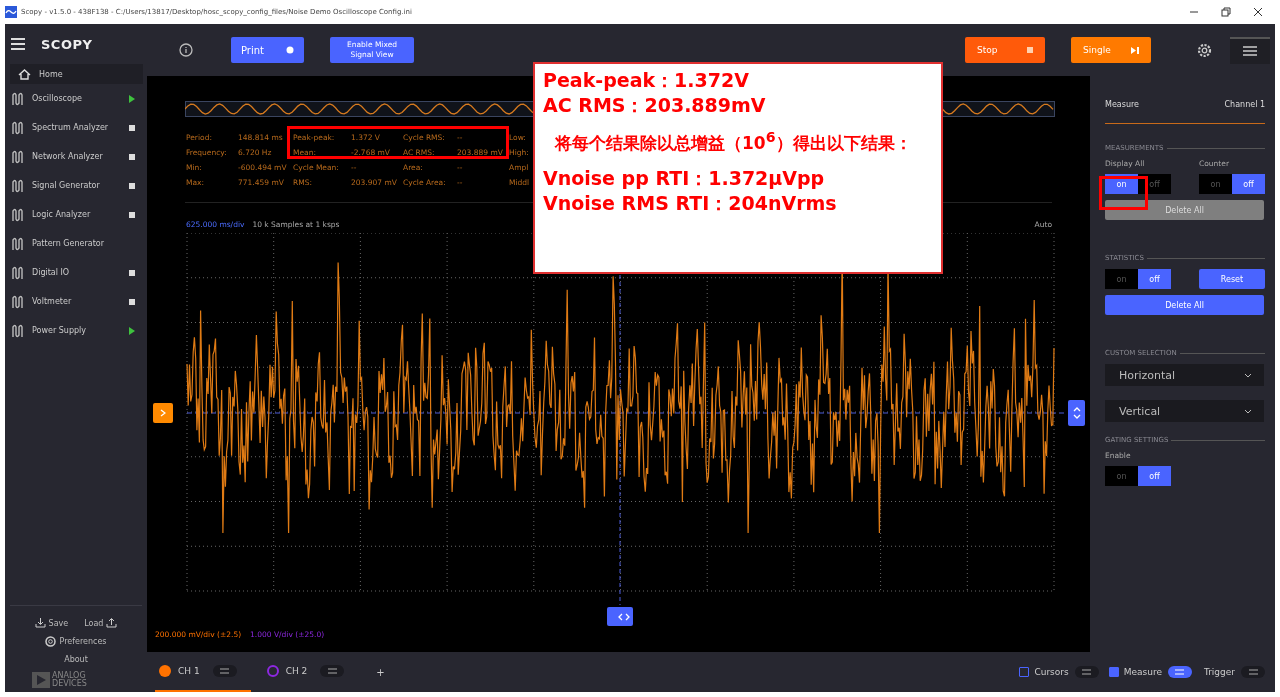 Image resolution: width=1280 pixels, height=697 pixels. What do you see at coordinates (290, 50) in the screenshot?
I see `dot-icon` at bounding box center [290, 50].